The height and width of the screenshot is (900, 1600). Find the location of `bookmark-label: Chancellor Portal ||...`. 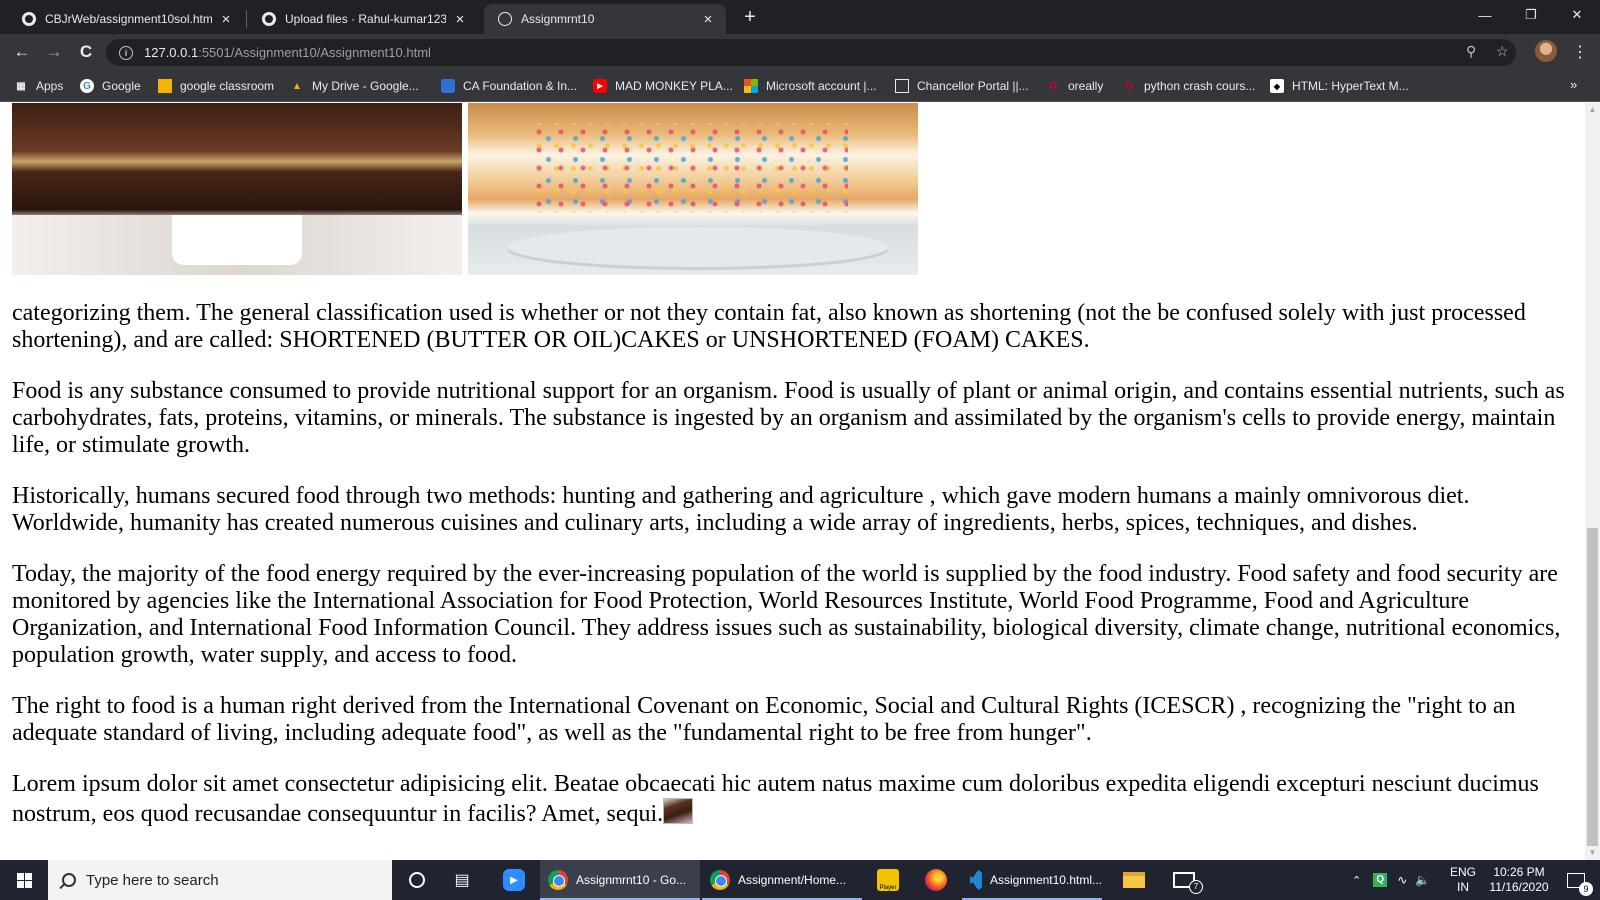

bookmark-label: Chancellor Portal ||... is located at coordinates (973, 86).